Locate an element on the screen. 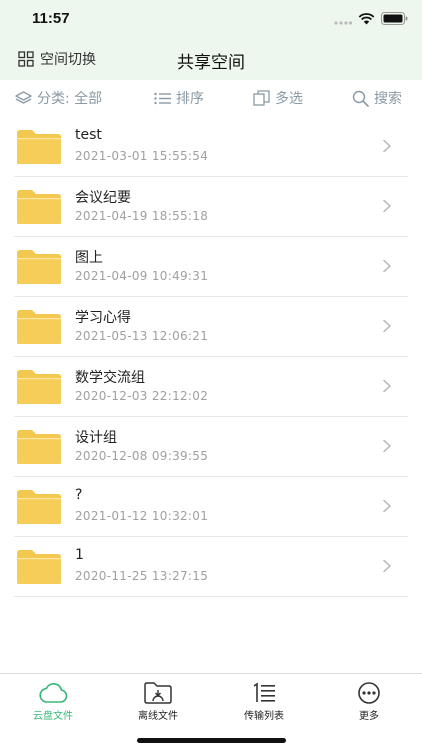 The image size is (422, 751). list-item: 设计组 2020-12-08 09:39:55 is located at coordinates (211, 447).